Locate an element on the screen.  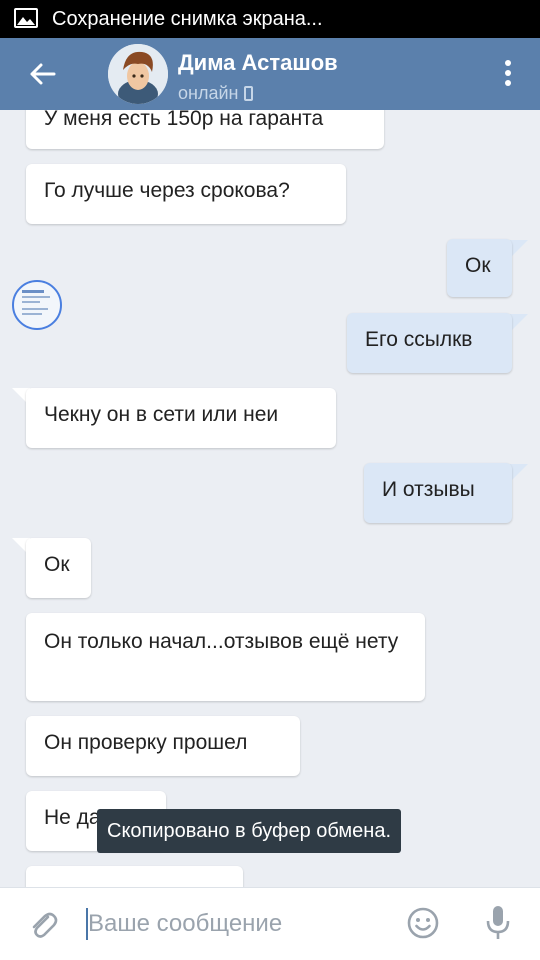
message-input is located at coordinates (238, 924).